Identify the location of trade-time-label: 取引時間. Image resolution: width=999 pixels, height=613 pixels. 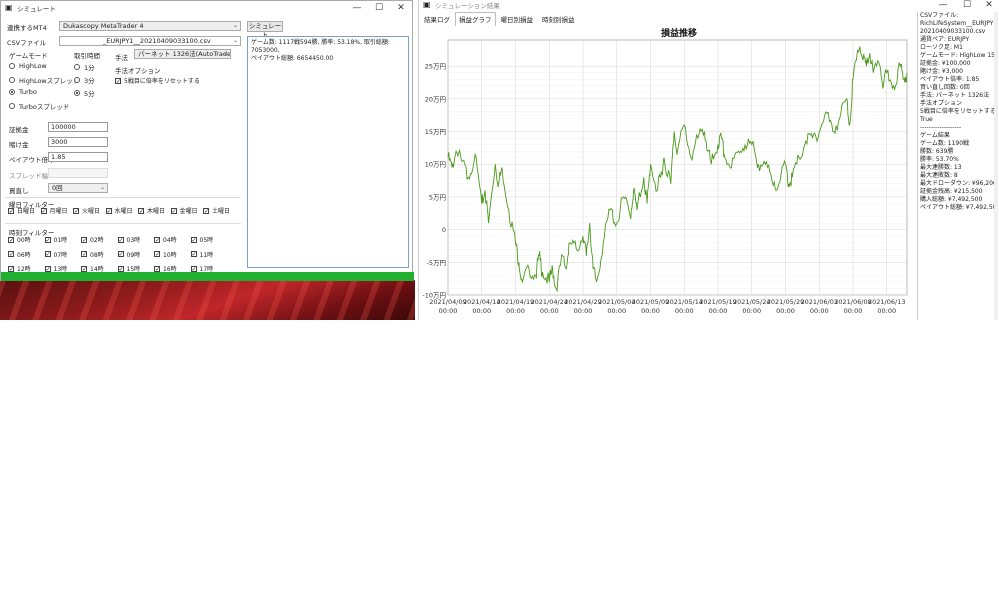
(87, 56).